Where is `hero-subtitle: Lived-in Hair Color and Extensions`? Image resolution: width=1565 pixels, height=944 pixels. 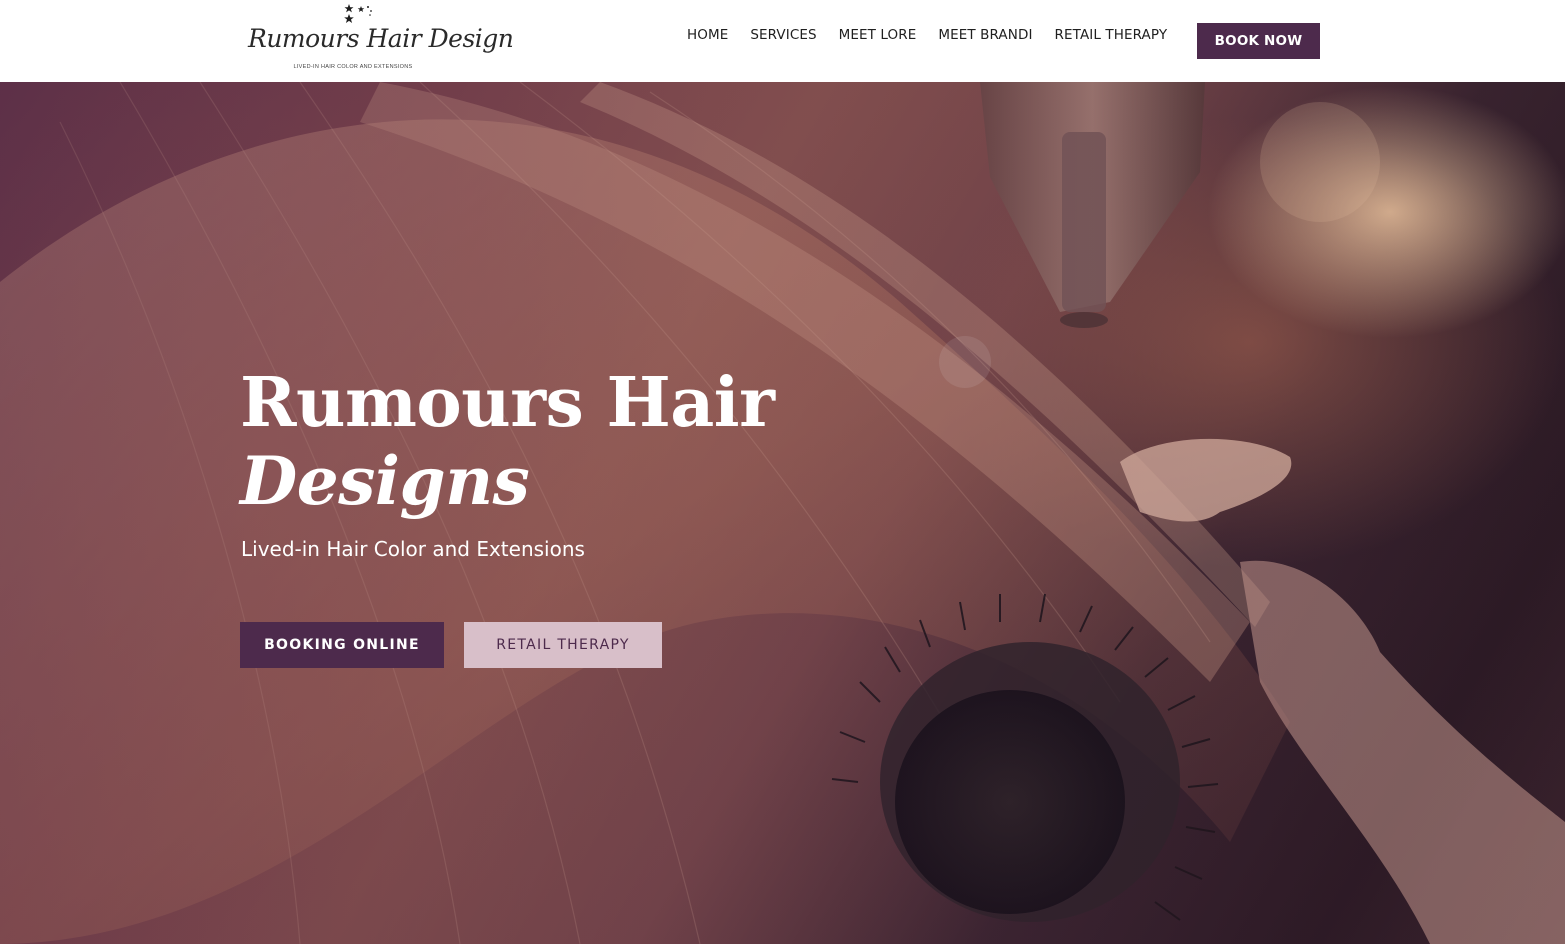
hero-subtitle: Lived-in Hair Color and Extensions is located at coordinates (413, 549).